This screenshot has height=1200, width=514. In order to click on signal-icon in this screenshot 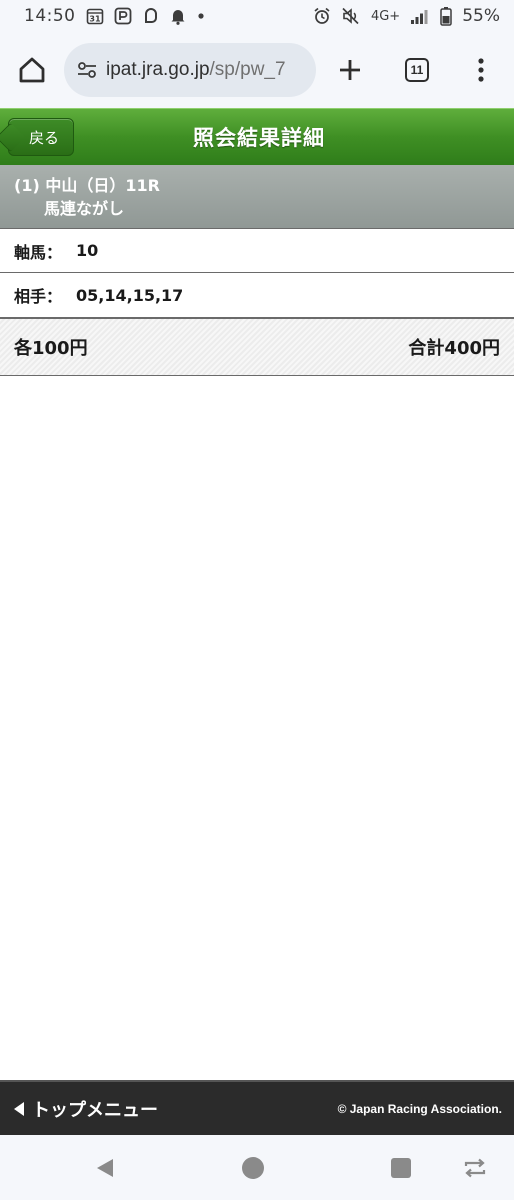, I will do `click(420, 16)`.